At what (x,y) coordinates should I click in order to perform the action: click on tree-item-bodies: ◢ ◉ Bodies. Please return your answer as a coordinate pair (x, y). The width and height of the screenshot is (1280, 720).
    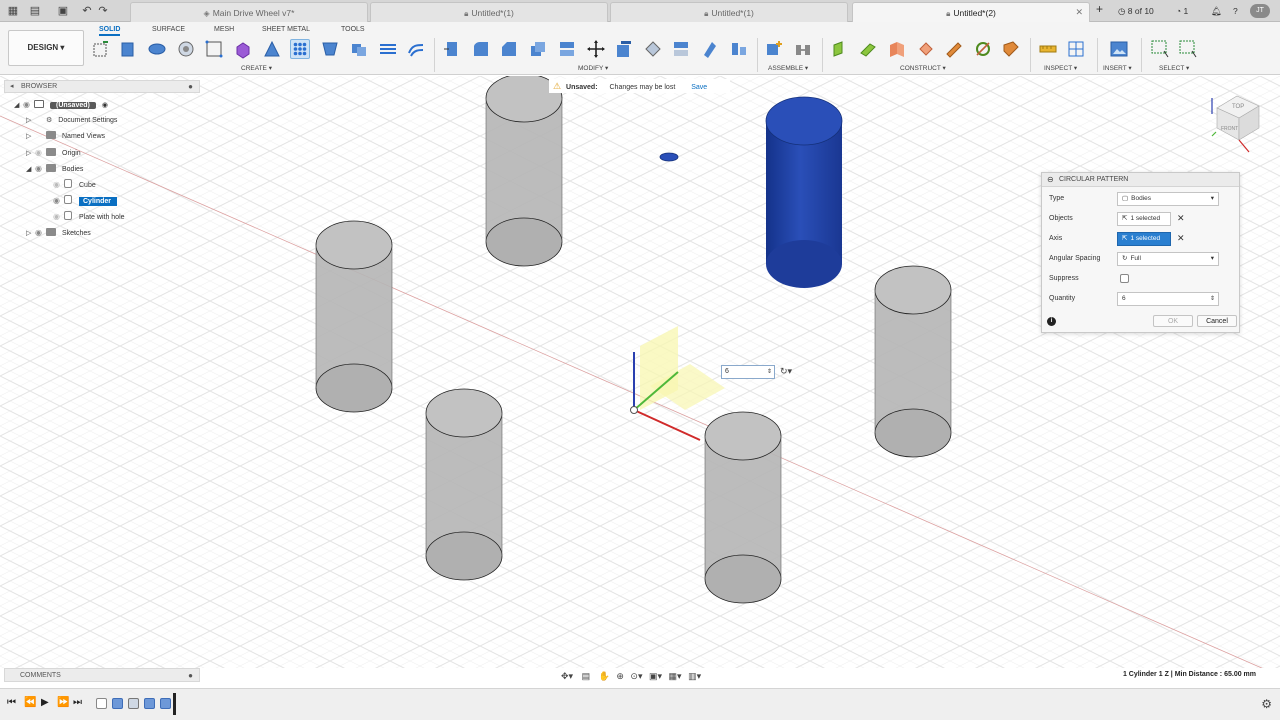
    Looking at the image, I should click on (54, 169).